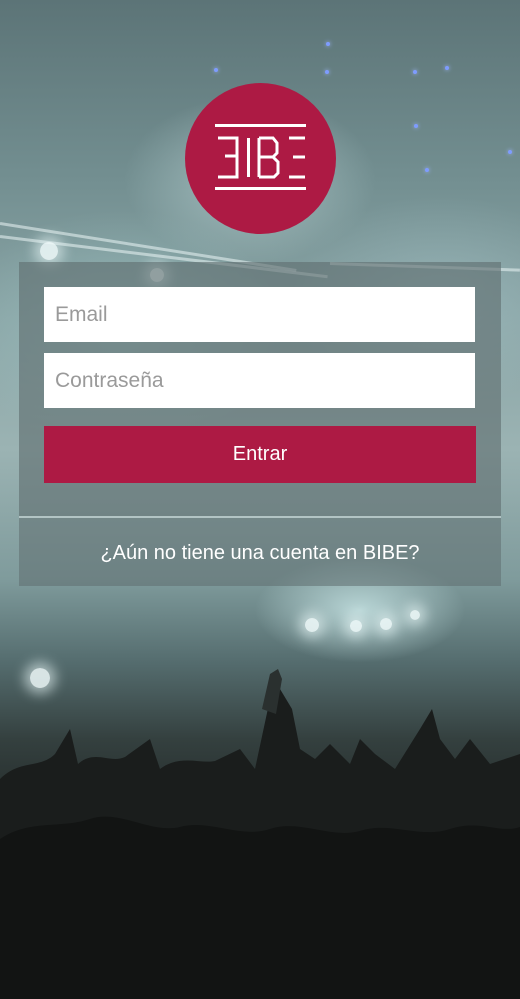 This screenshot has height=999, width=520. What do you see at coordinates (259, 314) in the screenshot?
I see `email-input` at bounding box center [259, 314].